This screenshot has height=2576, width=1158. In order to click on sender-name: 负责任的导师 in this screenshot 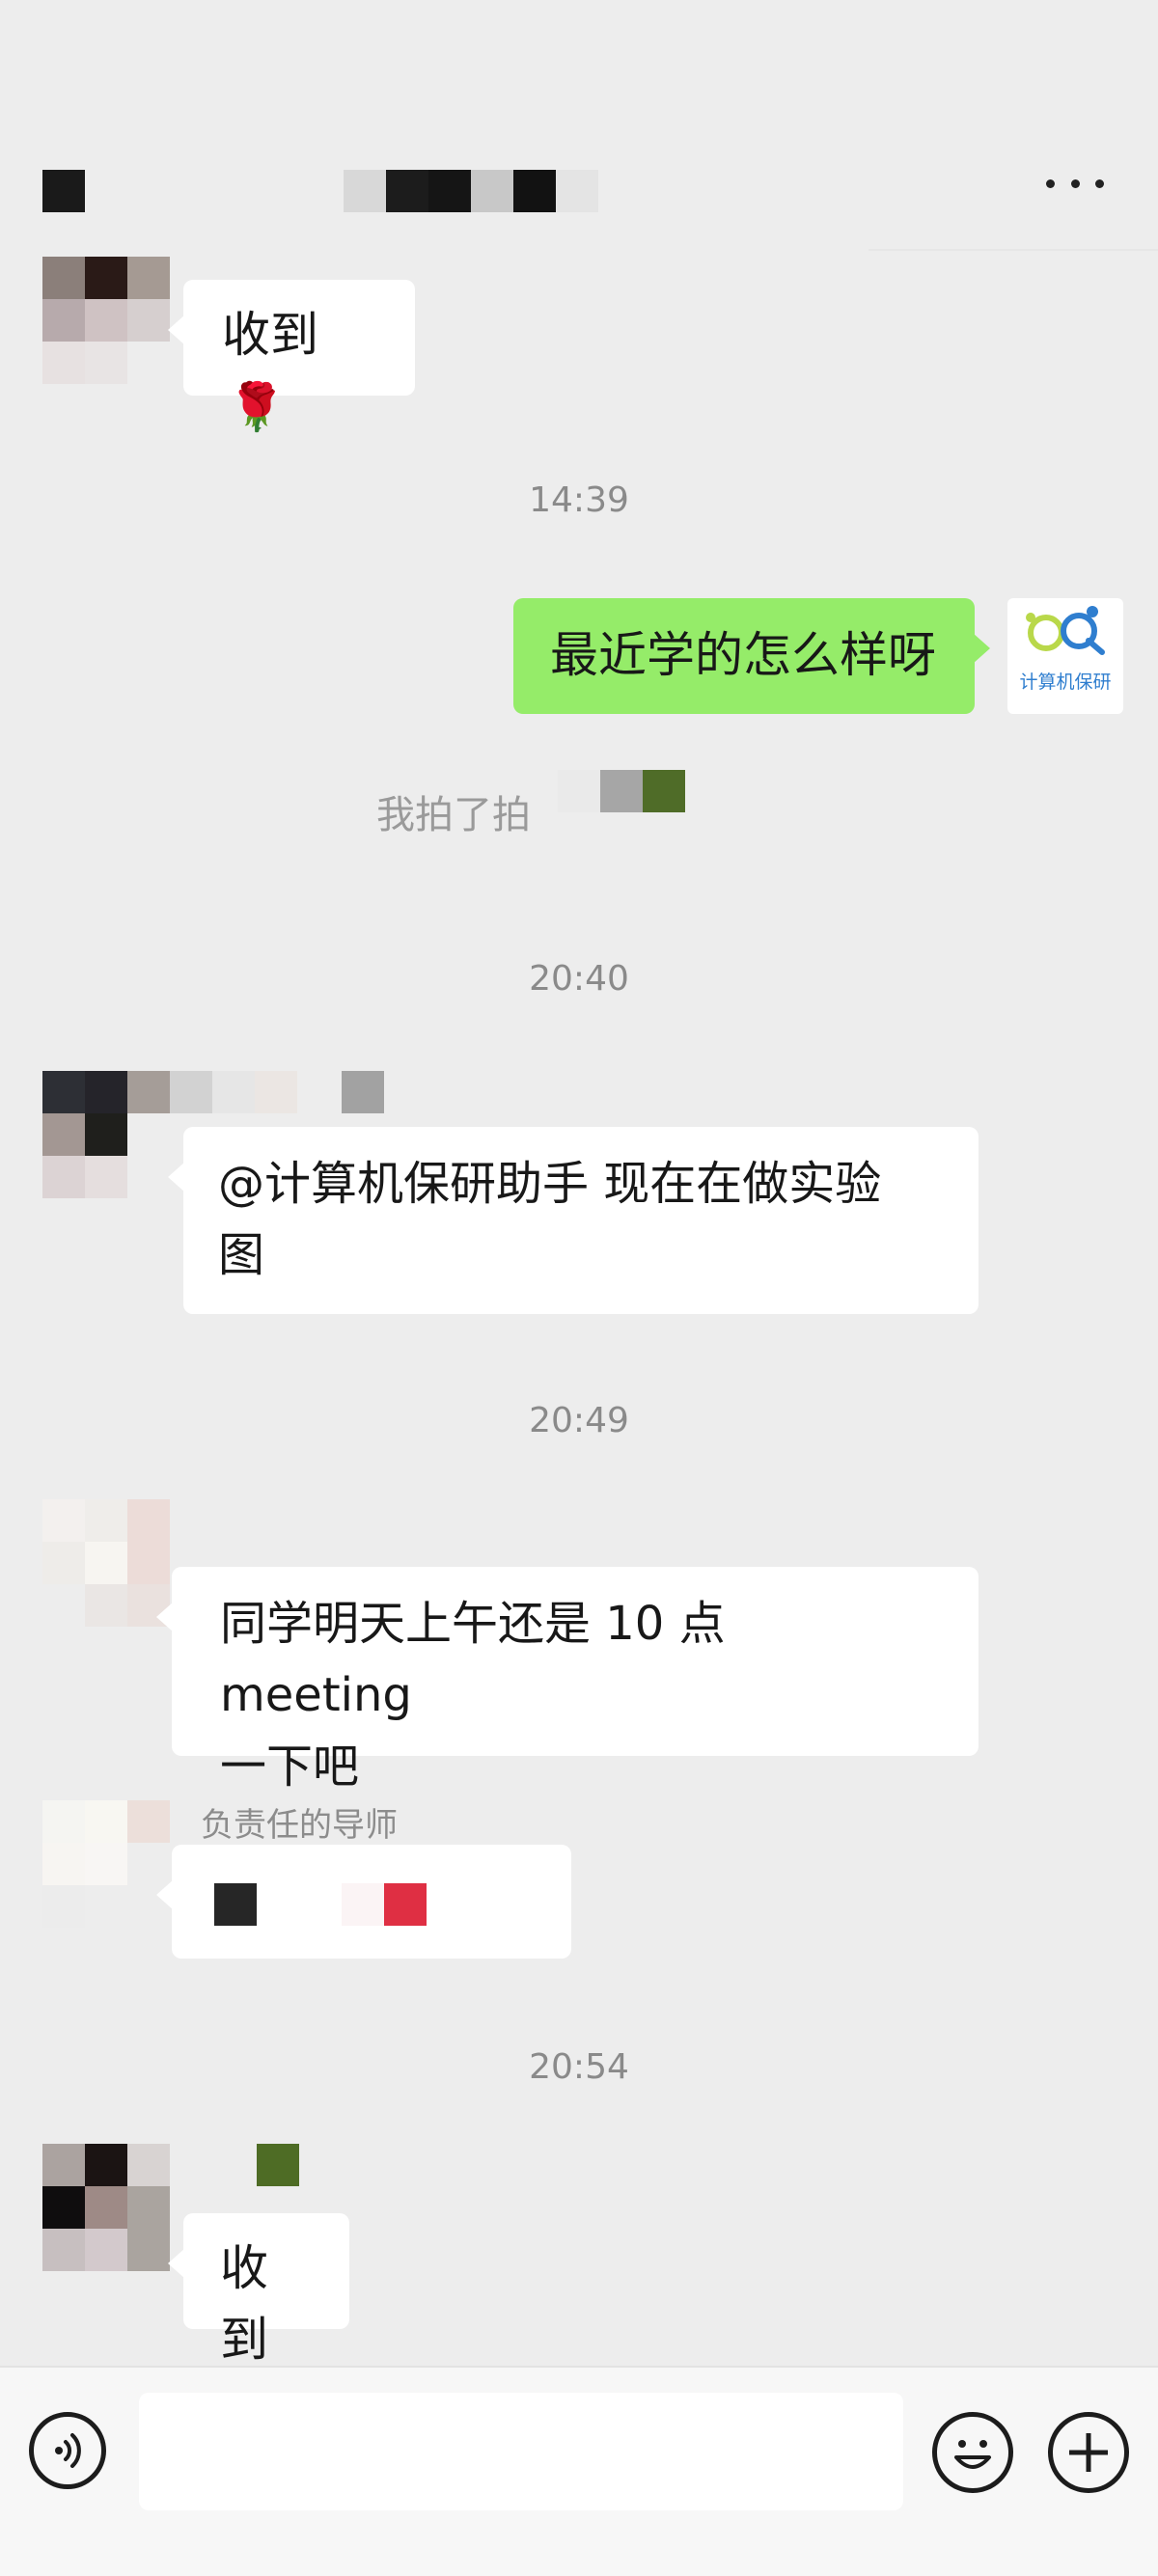, I will do `click(299, 1826)`.